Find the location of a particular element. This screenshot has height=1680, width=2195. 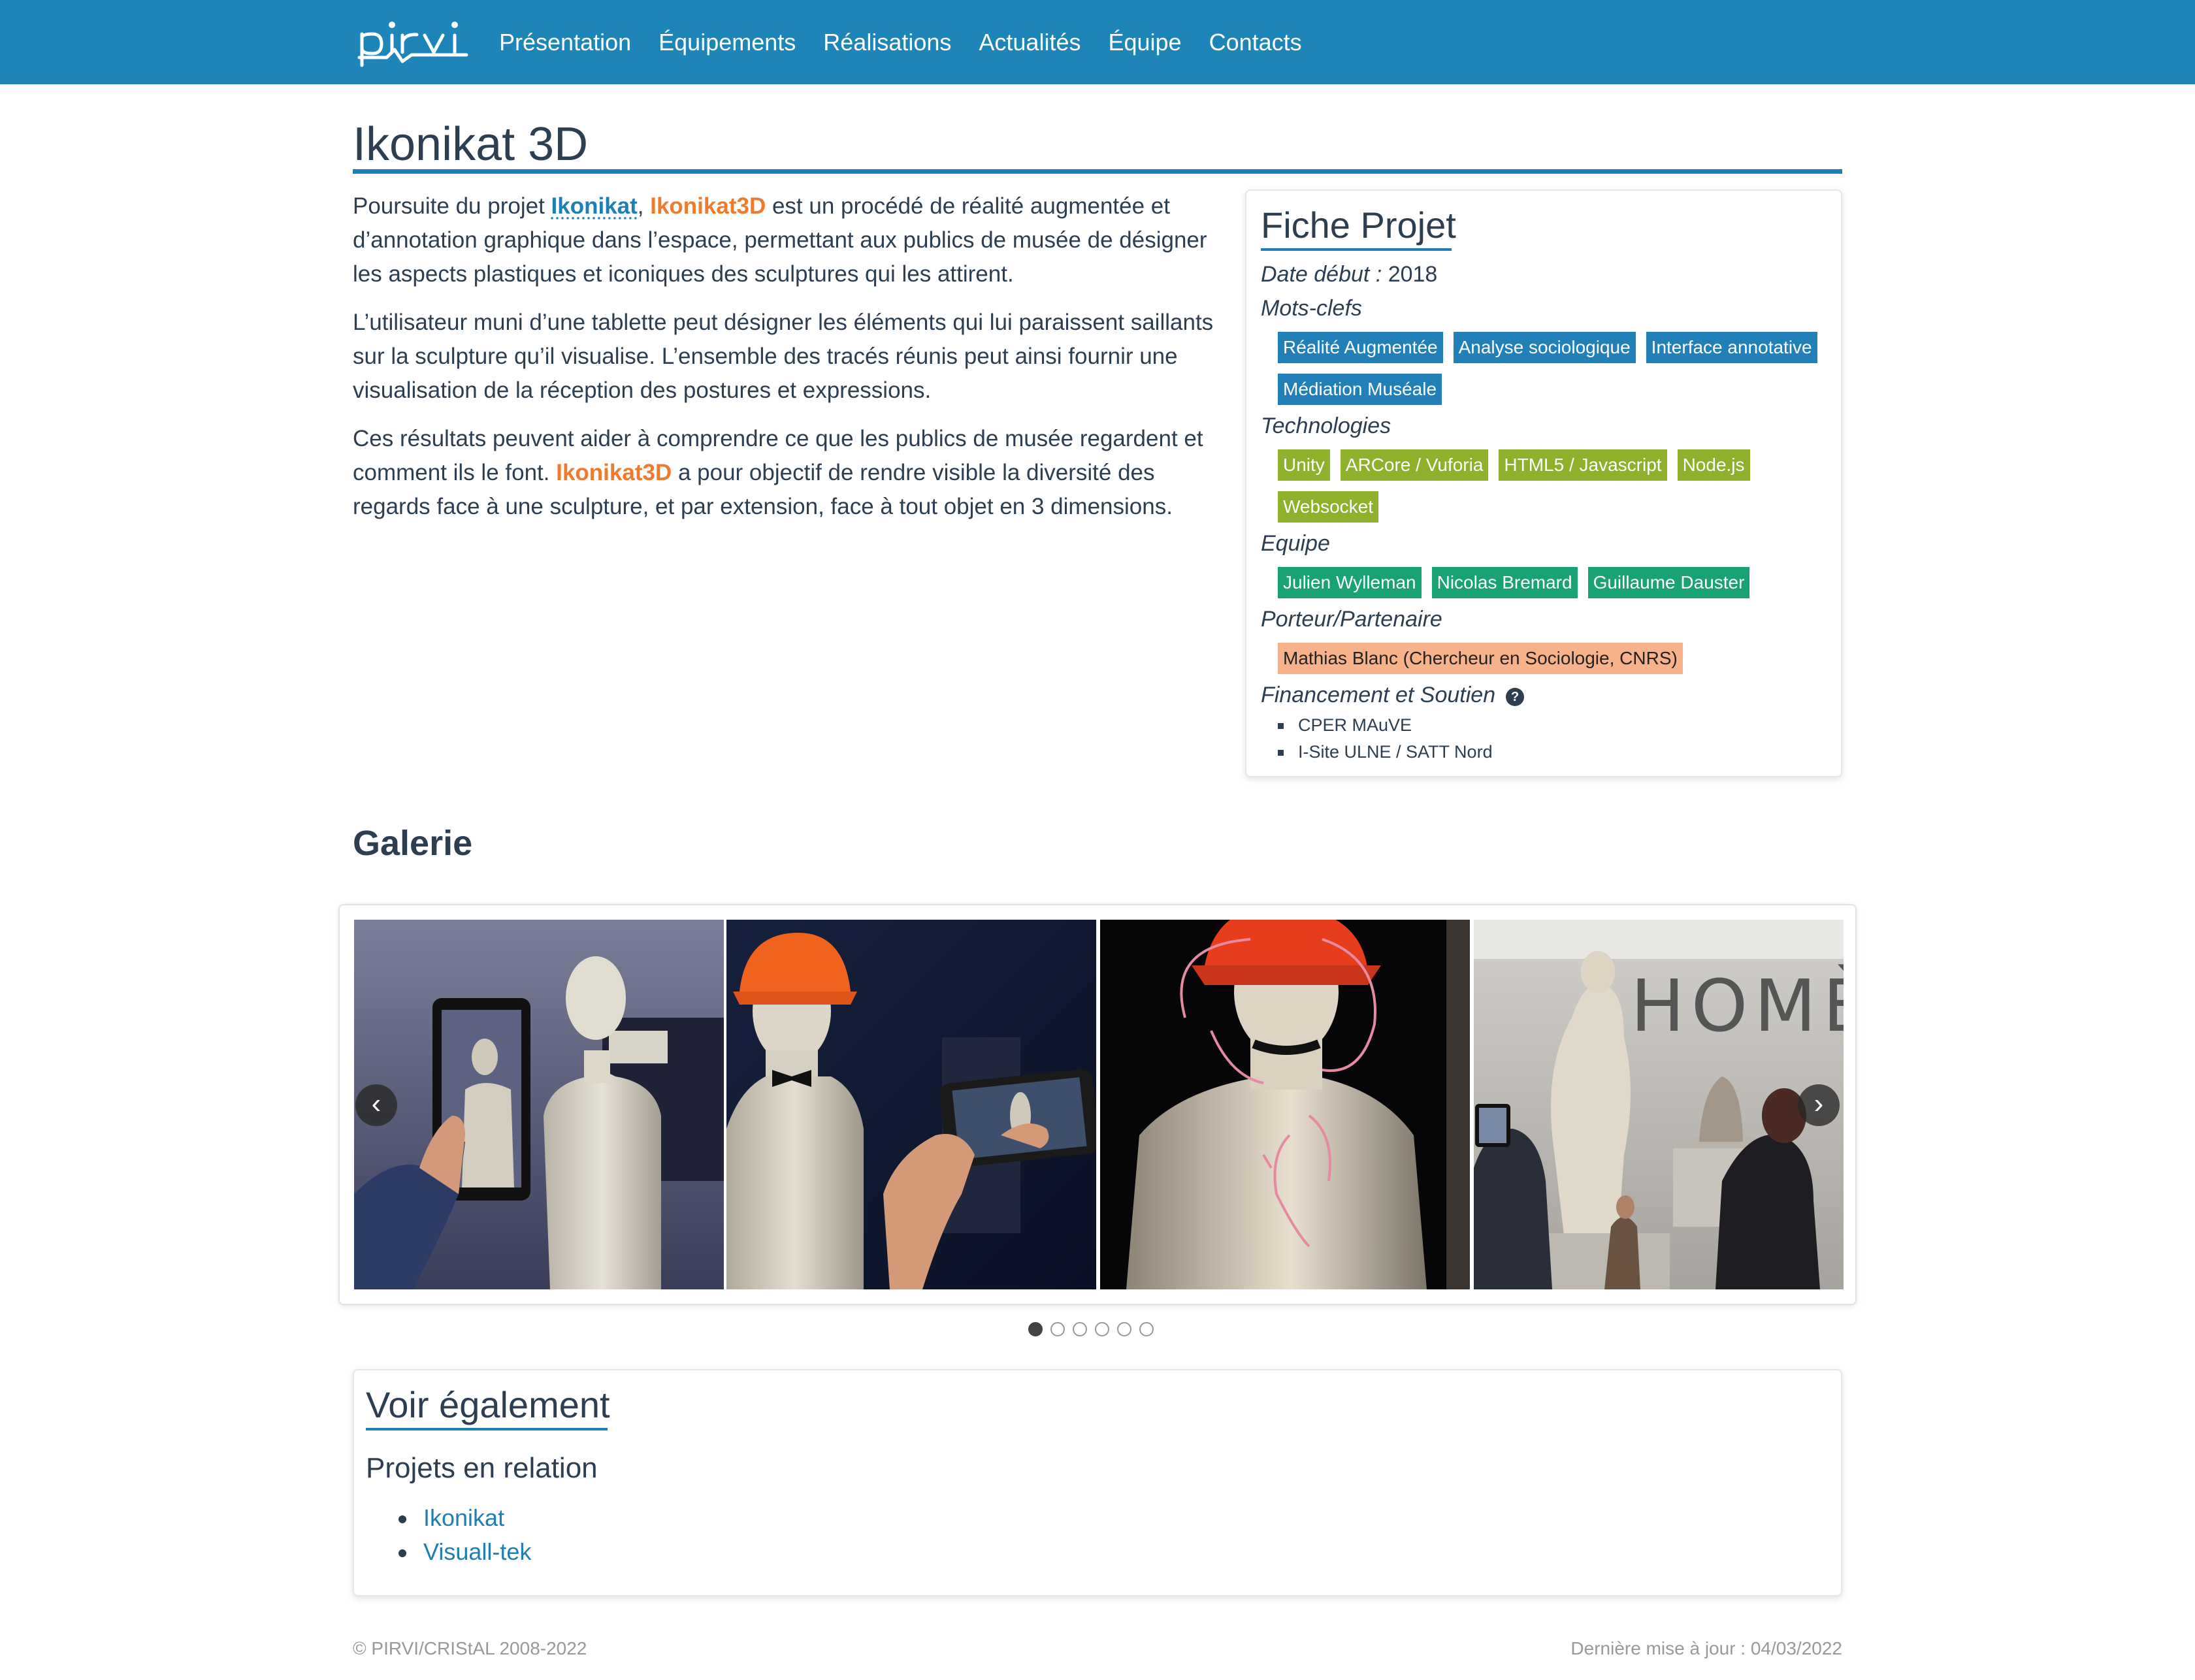

see-also-title: Voir également is located at coordinates (488, 1404).